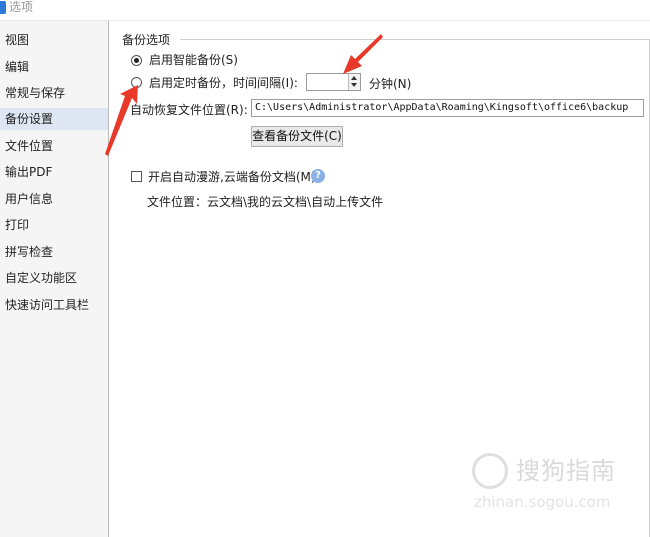 This screenshot has height=537, width=650. What do you see at coordinates (354, 78) in the screenshot?
I see `spin-up-icon` at bounding box center [354, 78].